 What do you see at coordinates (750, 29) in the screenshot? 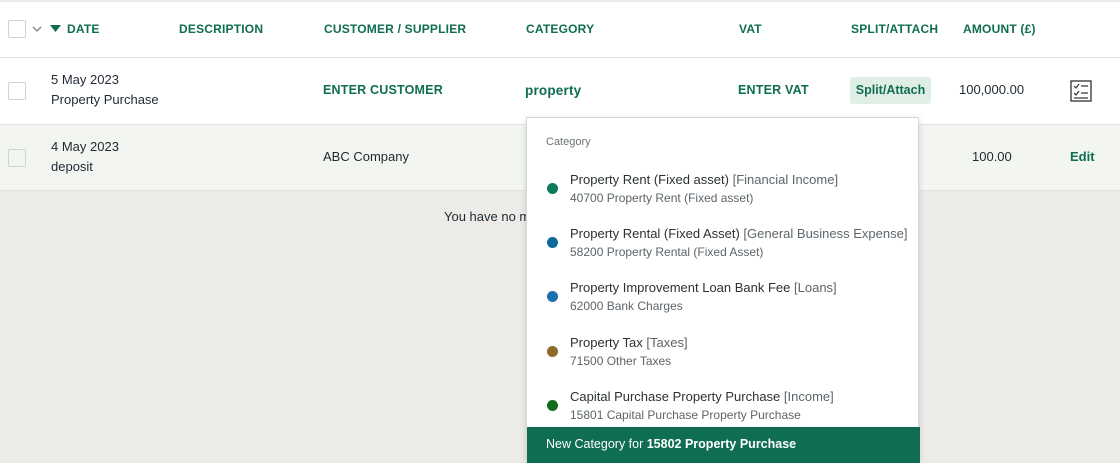
I see `header-vat: VAT` at bounding box center [750, 29].